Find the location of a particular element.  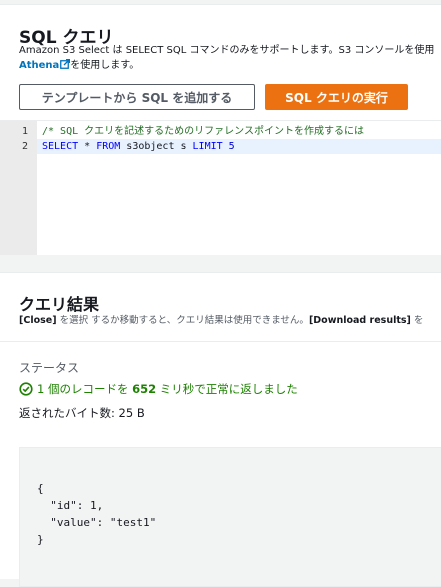

line-number: 1 is located at coordinates (24, 131).